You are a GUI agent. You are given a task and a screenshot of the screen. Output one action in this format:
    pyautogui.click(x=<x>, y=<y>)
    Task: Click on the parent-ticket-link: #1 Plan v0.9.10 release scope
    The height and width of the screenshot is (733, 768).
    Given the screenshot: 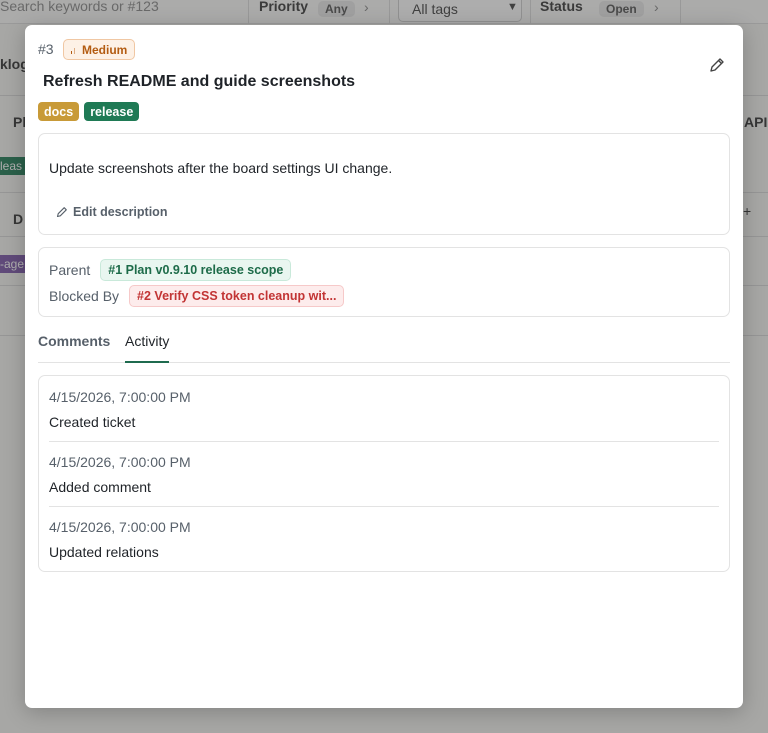 What is the action you would take?
    pyautogui.click(x=196, y=270)
    